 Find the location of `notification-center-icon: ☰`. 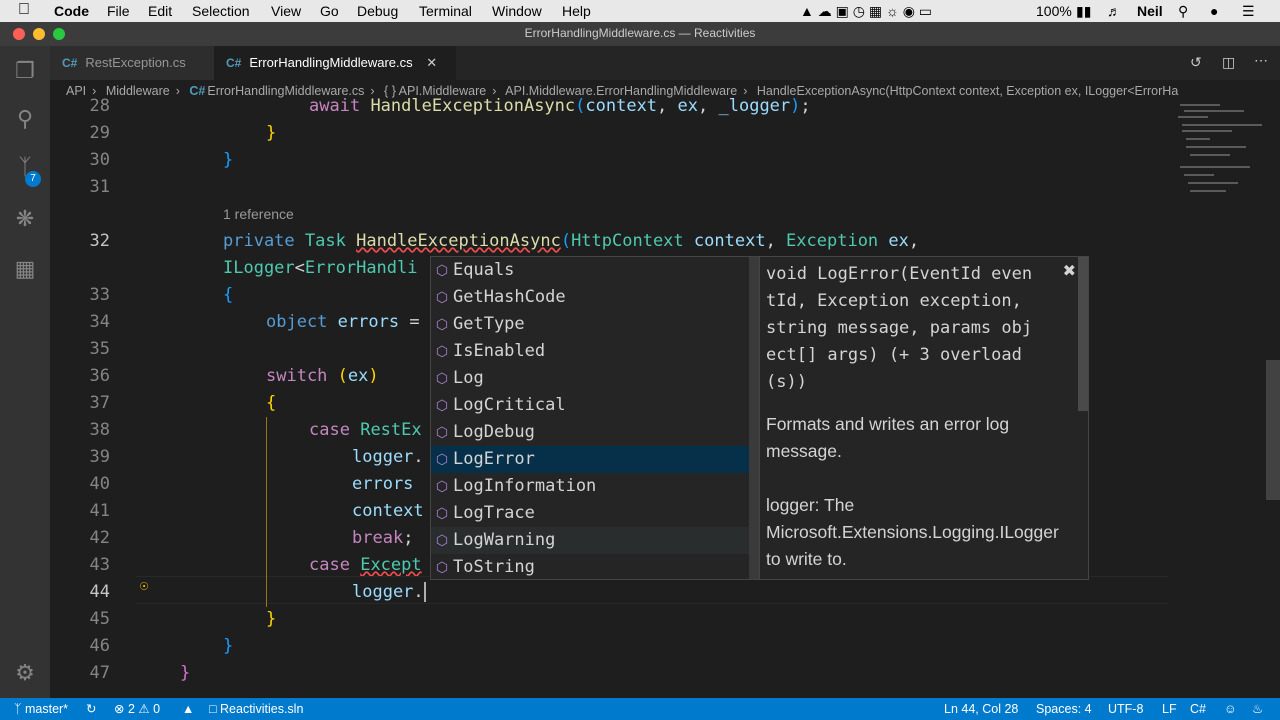

notification-center-icon: ☰ is located at coordinates (1248, 11).